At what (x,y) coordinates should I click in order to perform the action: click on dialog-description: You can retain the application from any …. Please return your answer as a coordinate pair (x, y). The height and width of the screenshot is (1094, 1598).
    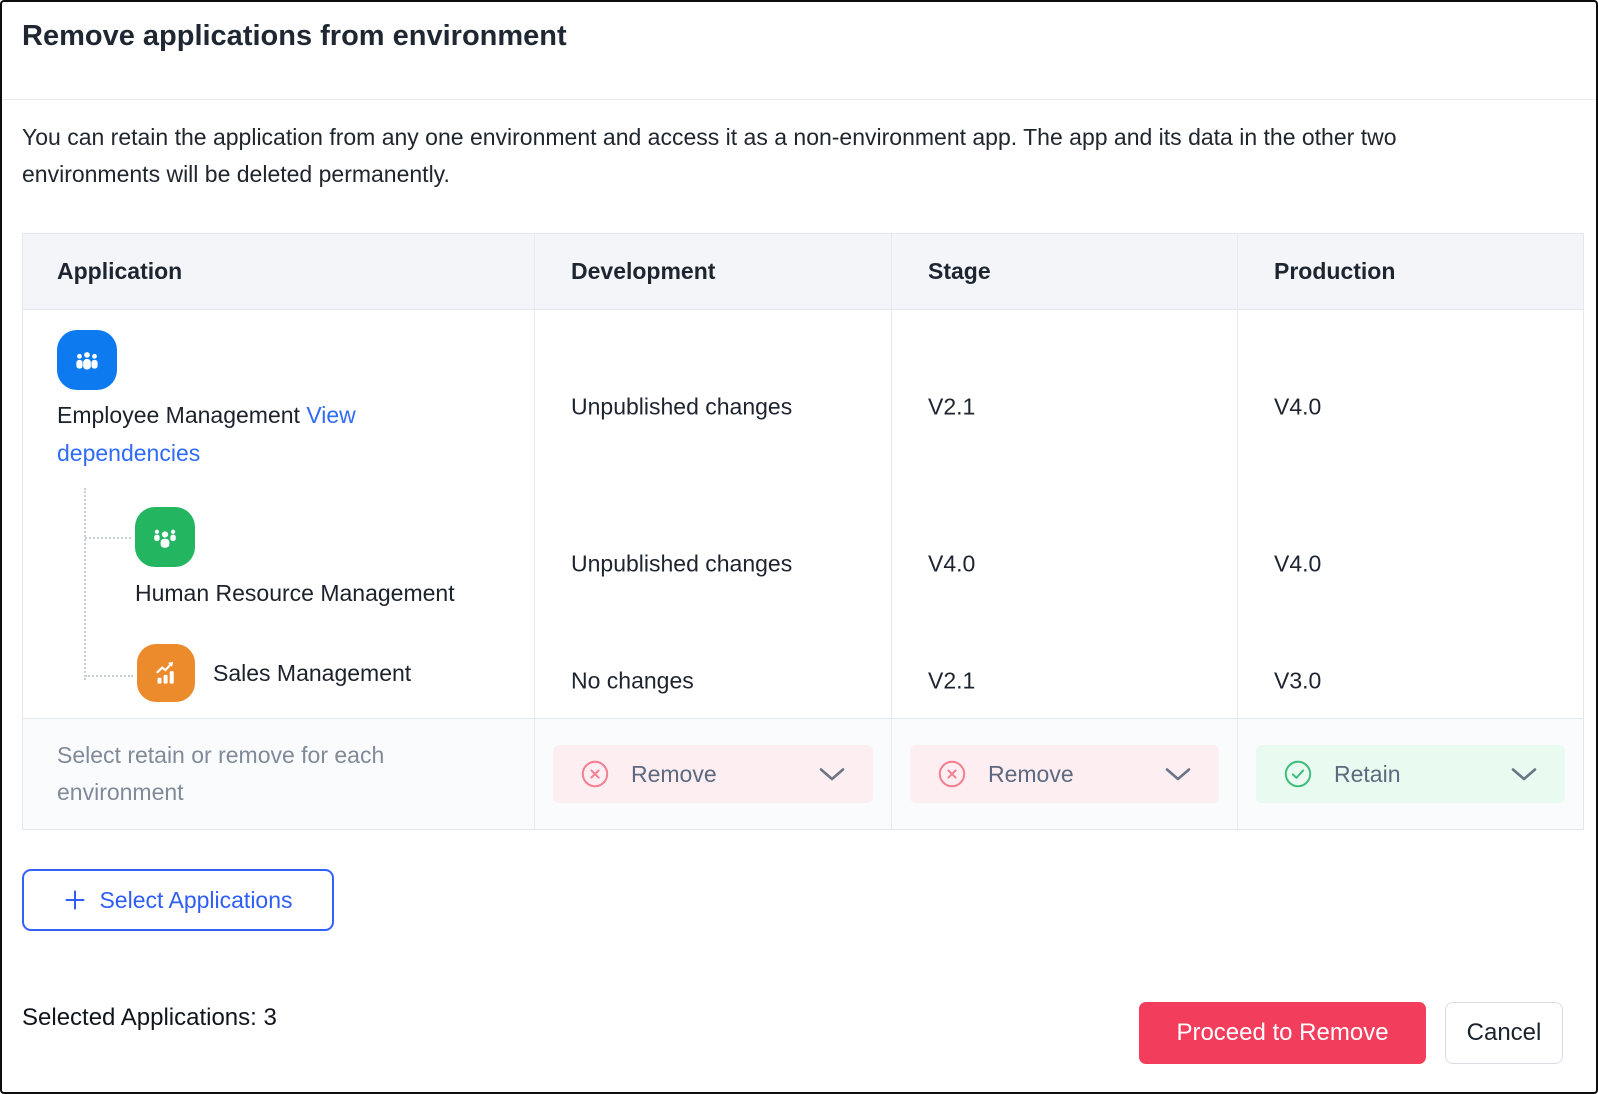
    Looking at the image, I should click on (709, 155).